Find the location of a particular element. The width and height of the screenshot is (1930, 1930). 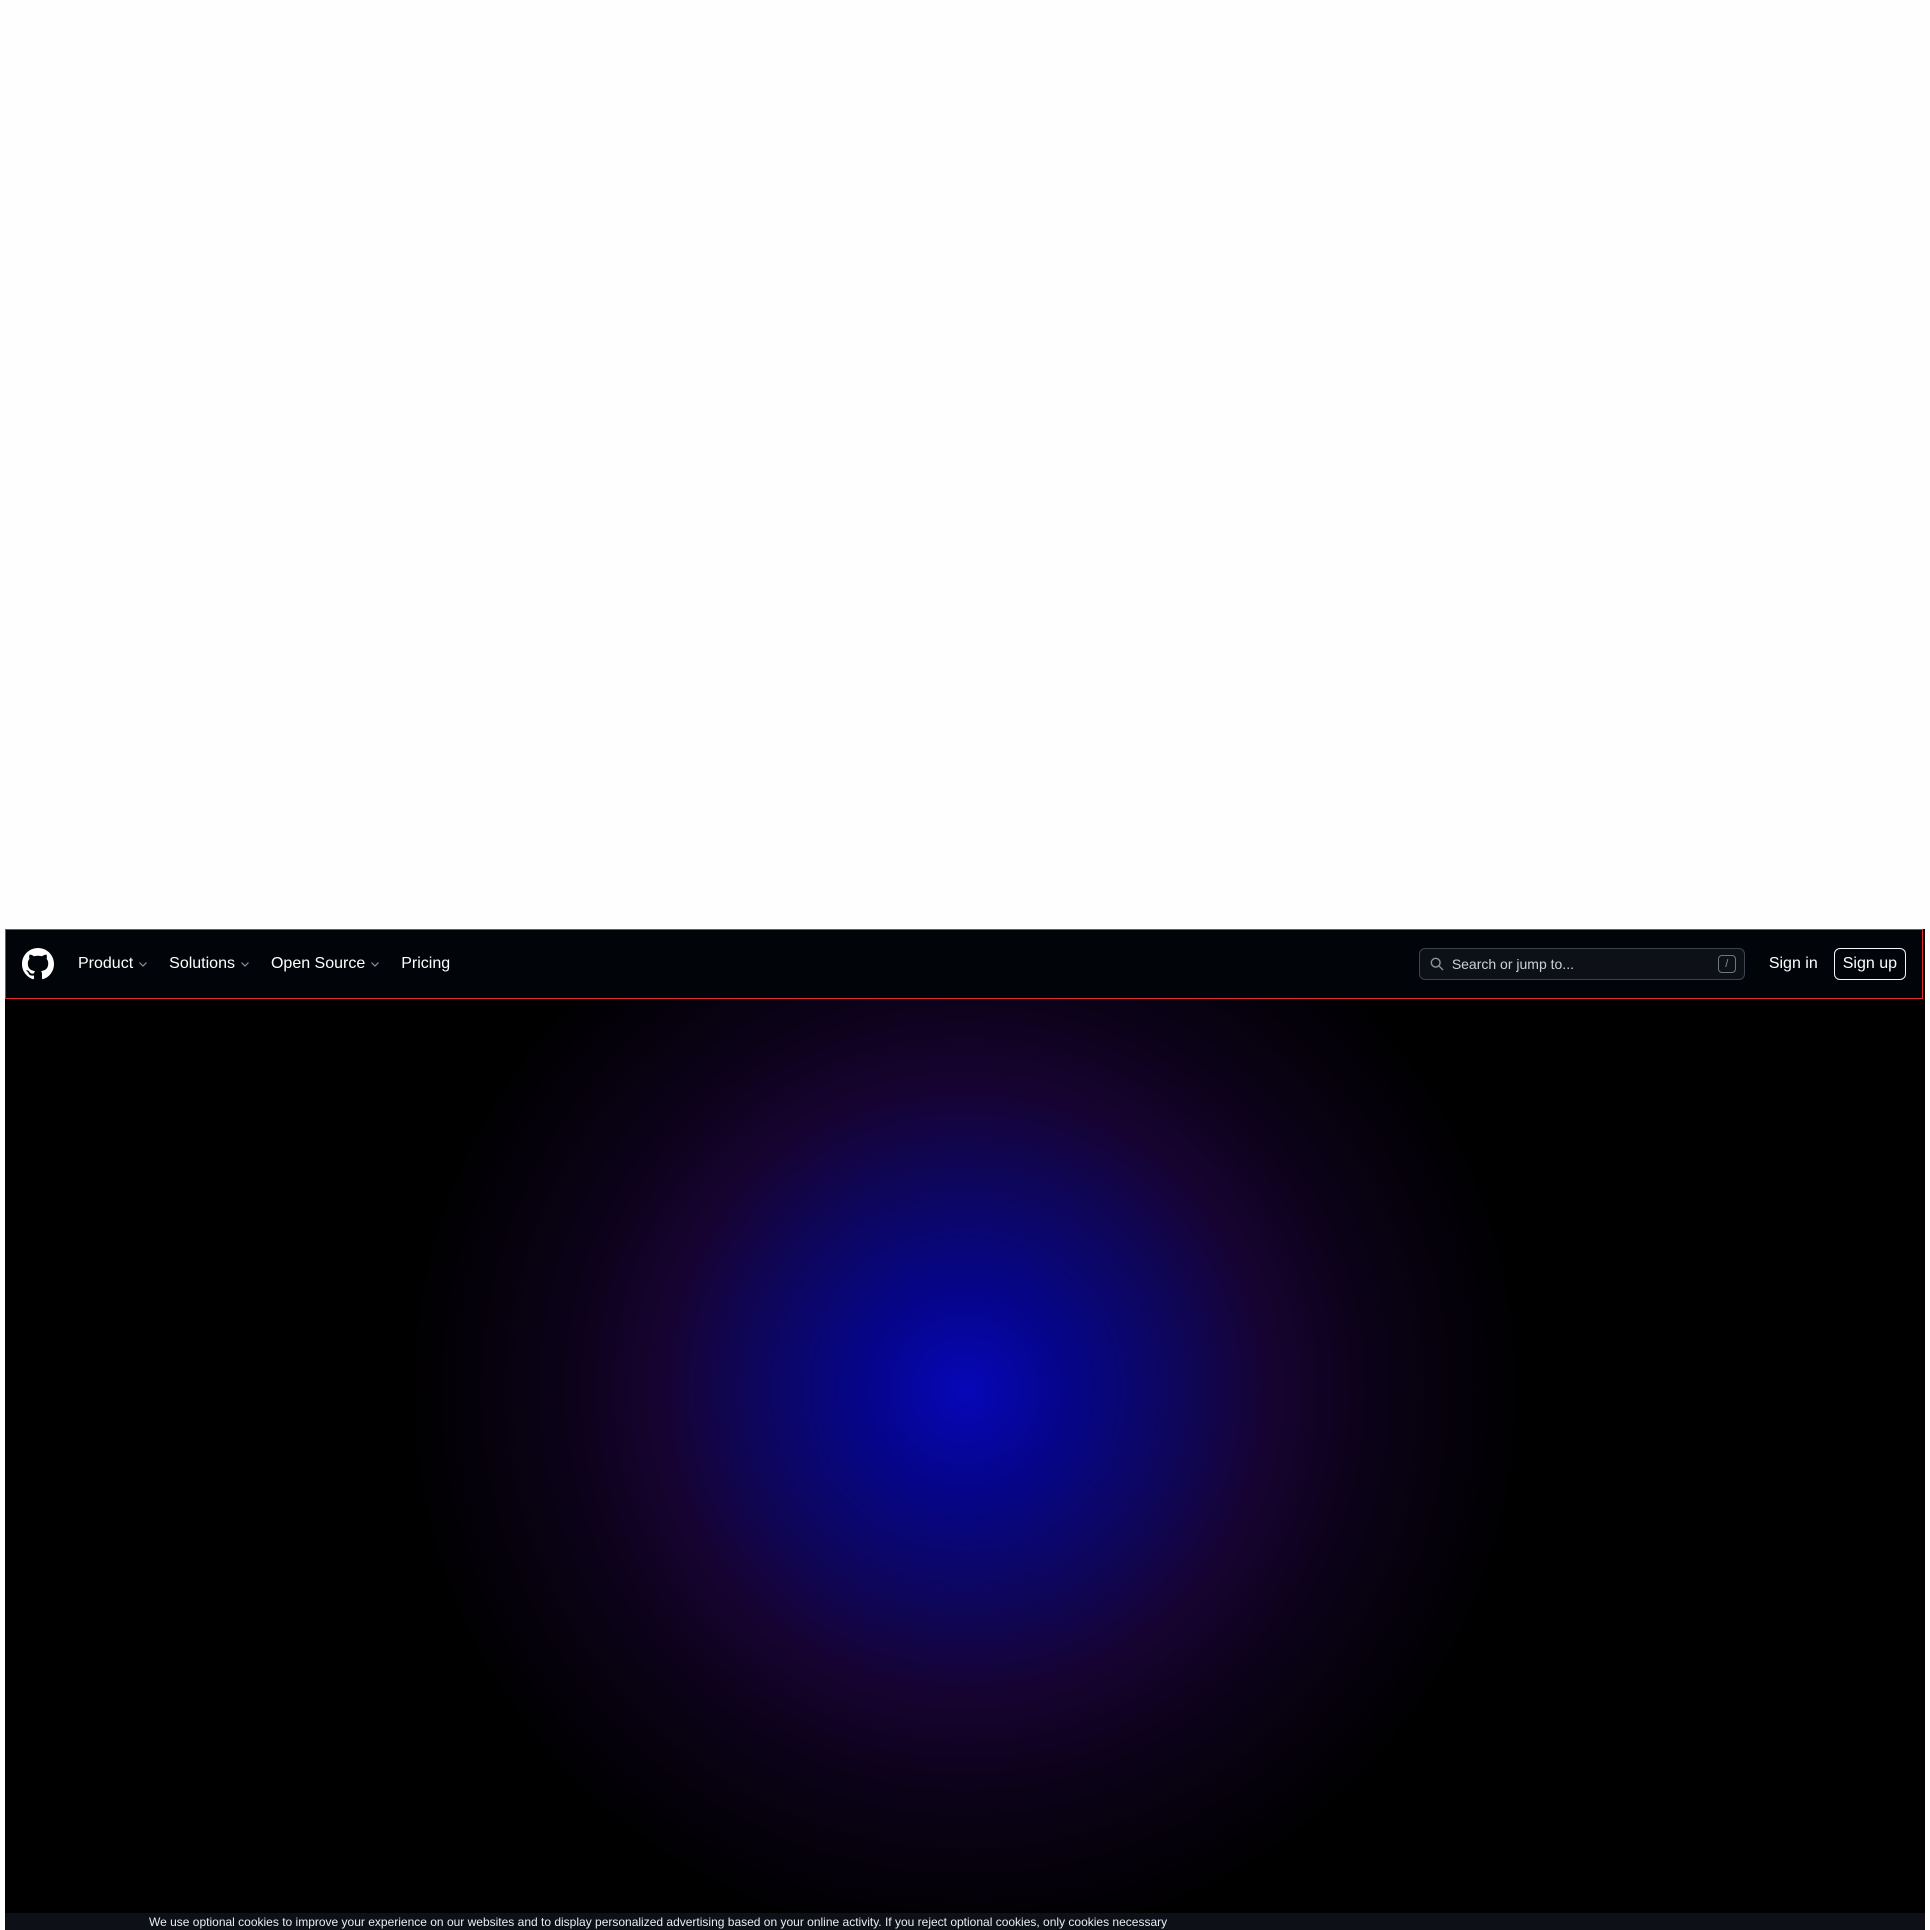

sign-in-link: Sign in is located at coordinates (1793, 964).